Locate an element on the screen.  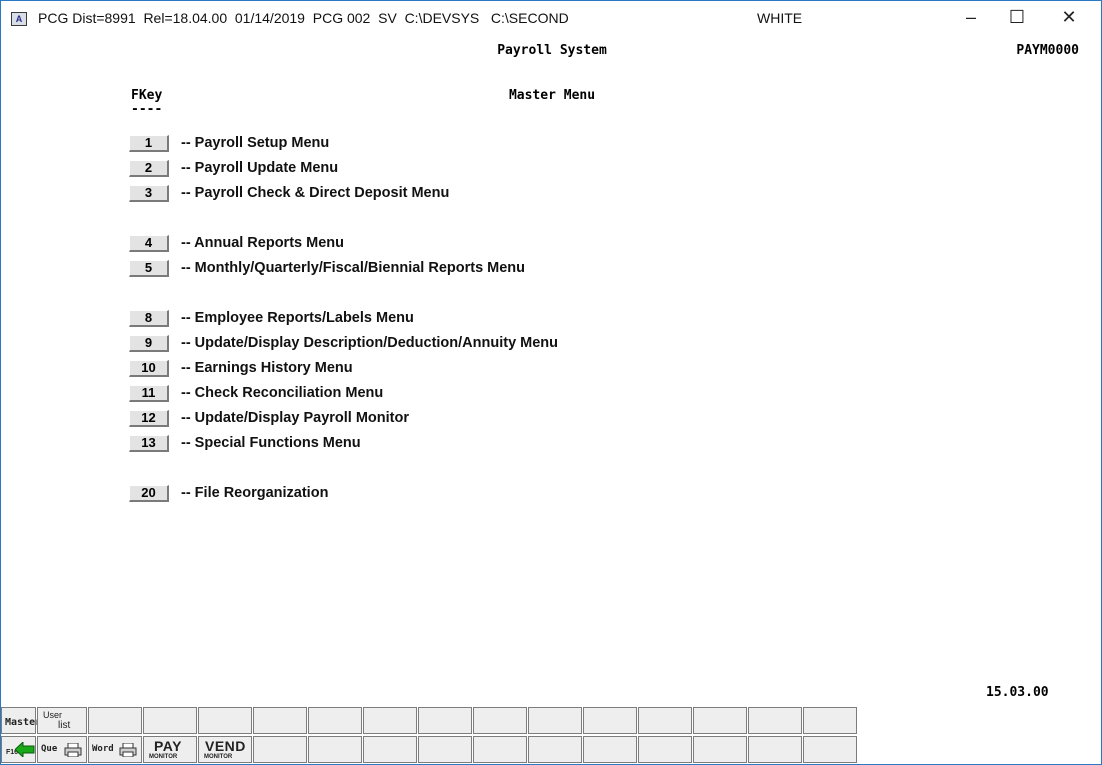
user-list-label-top: User is located at coordinates (53, 715).